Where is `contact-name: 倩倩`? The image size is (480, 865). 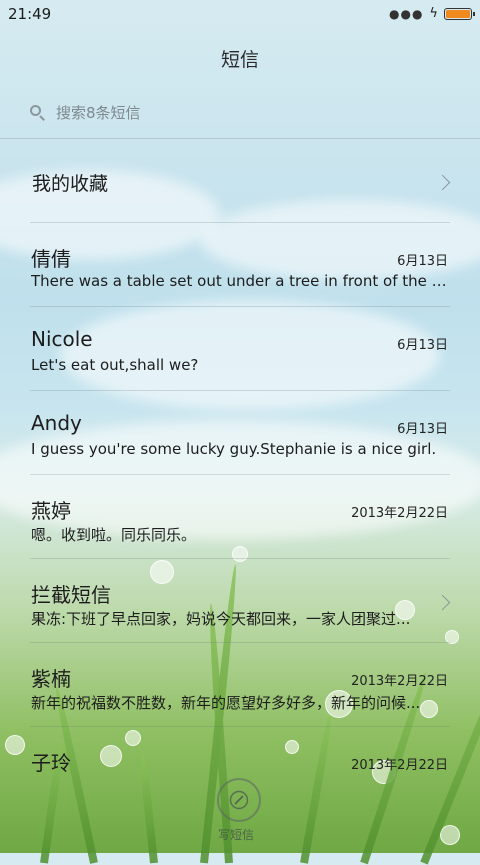 contact-name: 倩倩 is located at coordinates (51, 259).